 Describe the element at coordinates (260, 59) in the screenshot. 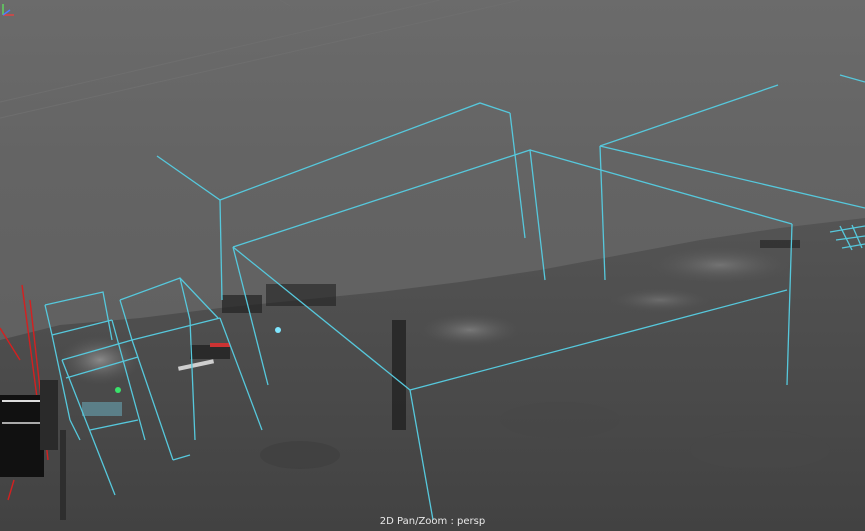

I see `ground-grid` at that location.